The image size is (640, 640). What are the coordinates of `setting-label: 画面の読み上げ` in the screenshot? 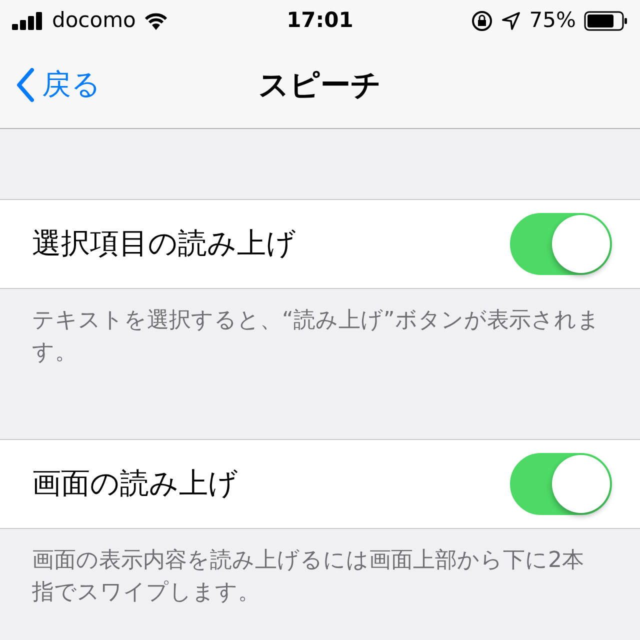 It's located at (135, 483).